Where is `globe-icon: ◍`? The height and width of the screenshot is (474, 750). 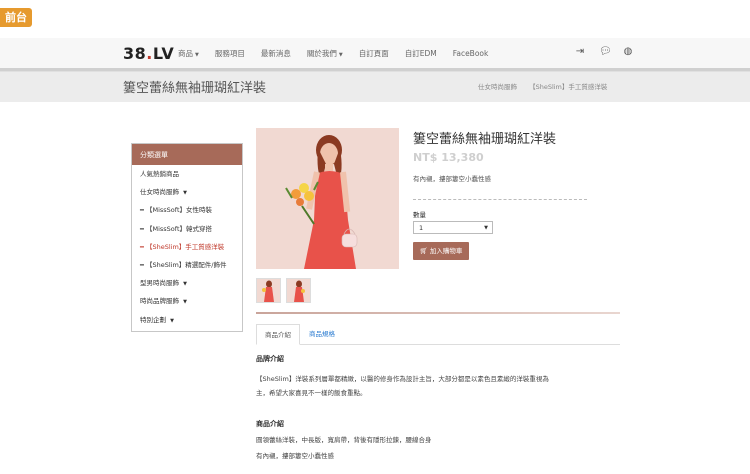 globe-icon: ◍ is located at coordinates (628, 52).